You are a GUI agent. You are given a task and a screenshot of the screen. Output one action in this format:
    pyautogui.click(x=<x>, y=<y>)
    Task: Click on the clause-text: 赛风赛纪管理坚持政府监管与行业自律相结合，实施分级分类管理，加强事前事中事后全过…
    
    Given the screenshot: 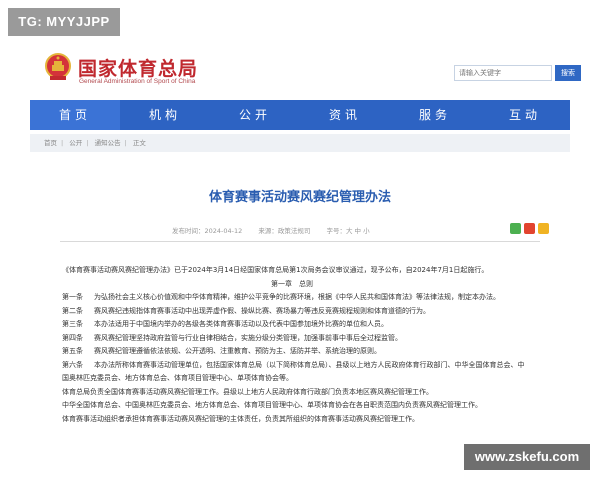 What is the action you would take?
    pyautogui.click(x=248, y=337)
    